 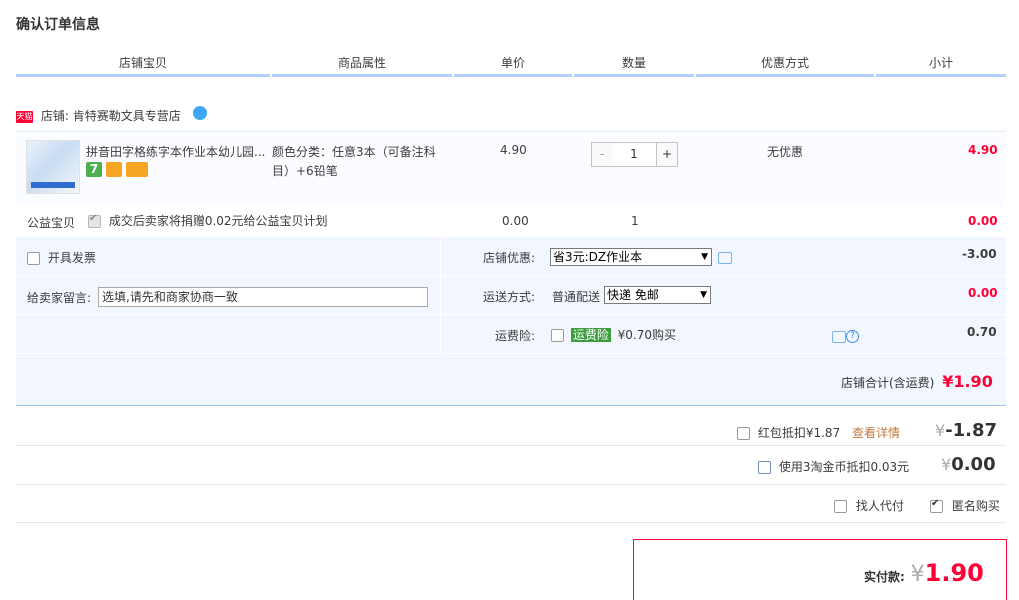 I want to click on column-header: 店铺宝贝 商品属性 单价 数量 优惠方式 小计, so click(x=511, y=64).